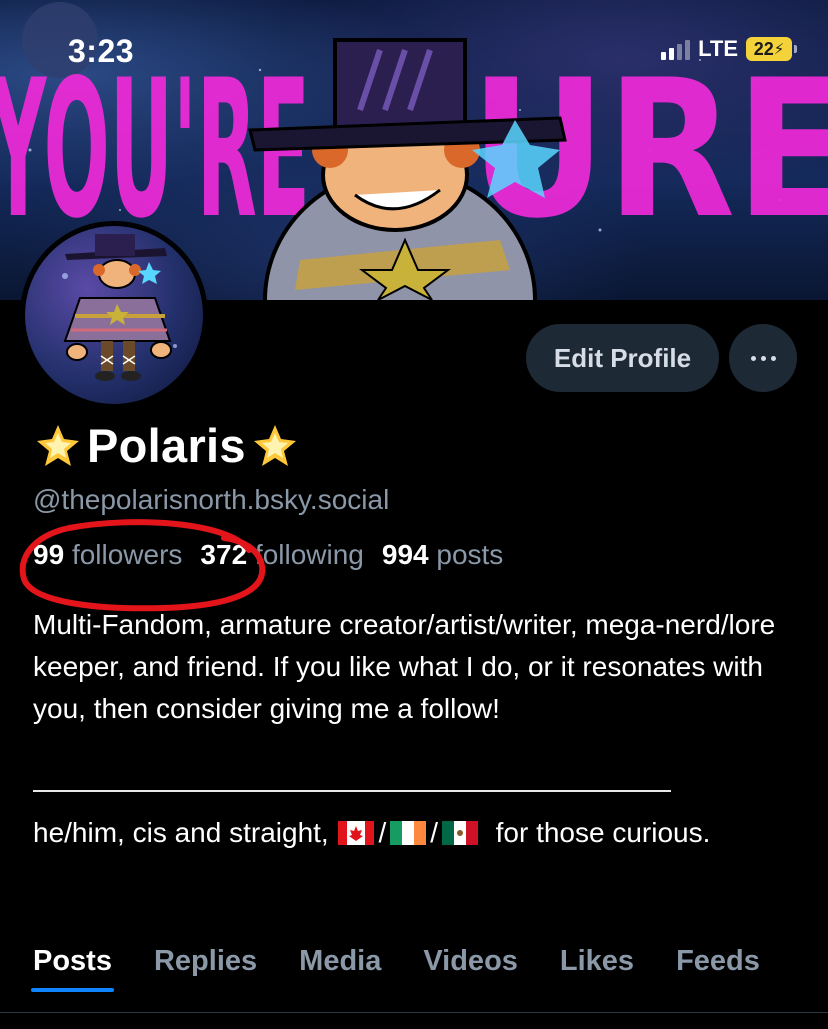  Describe the element at coordinates (763, 48) in the screenshot. I see `battery-level: 22` at that location.